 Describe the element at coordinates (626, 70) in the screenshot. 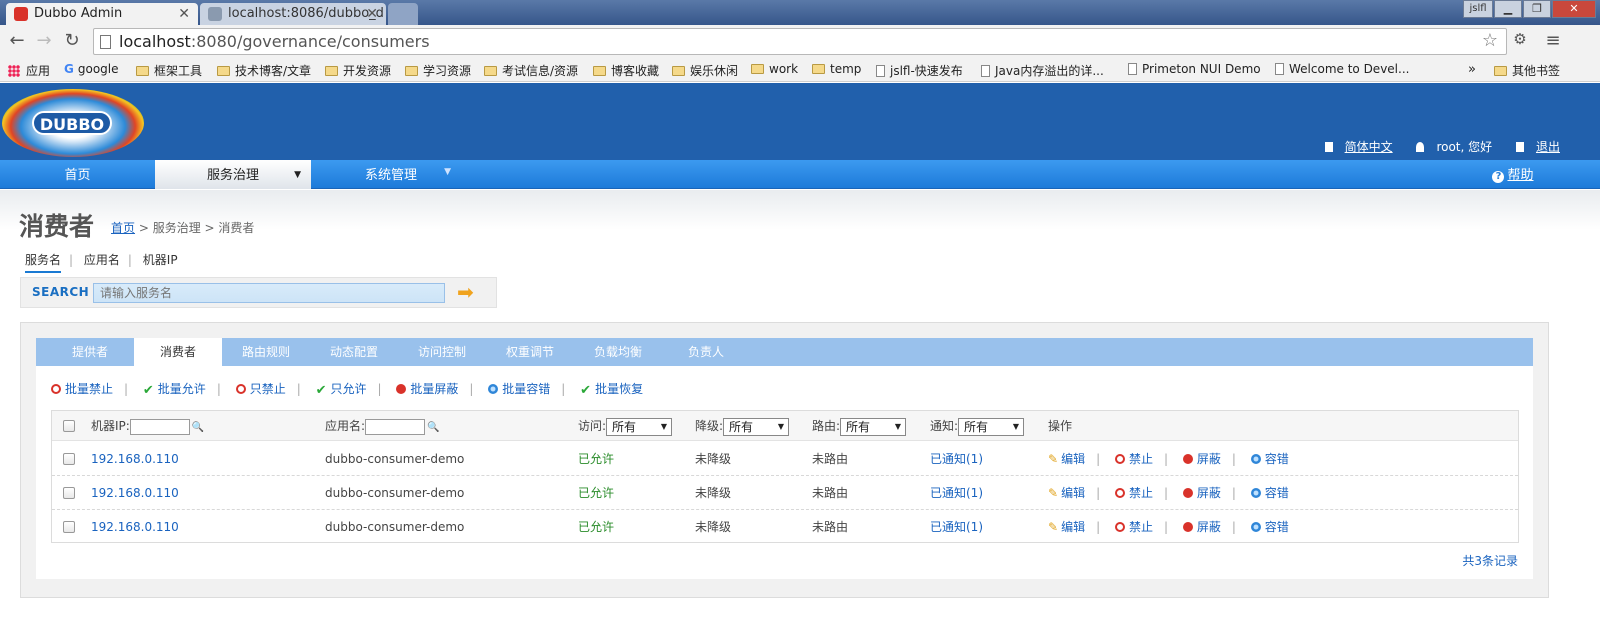

I see `bookmark-folder: 博客收藏` at that location.